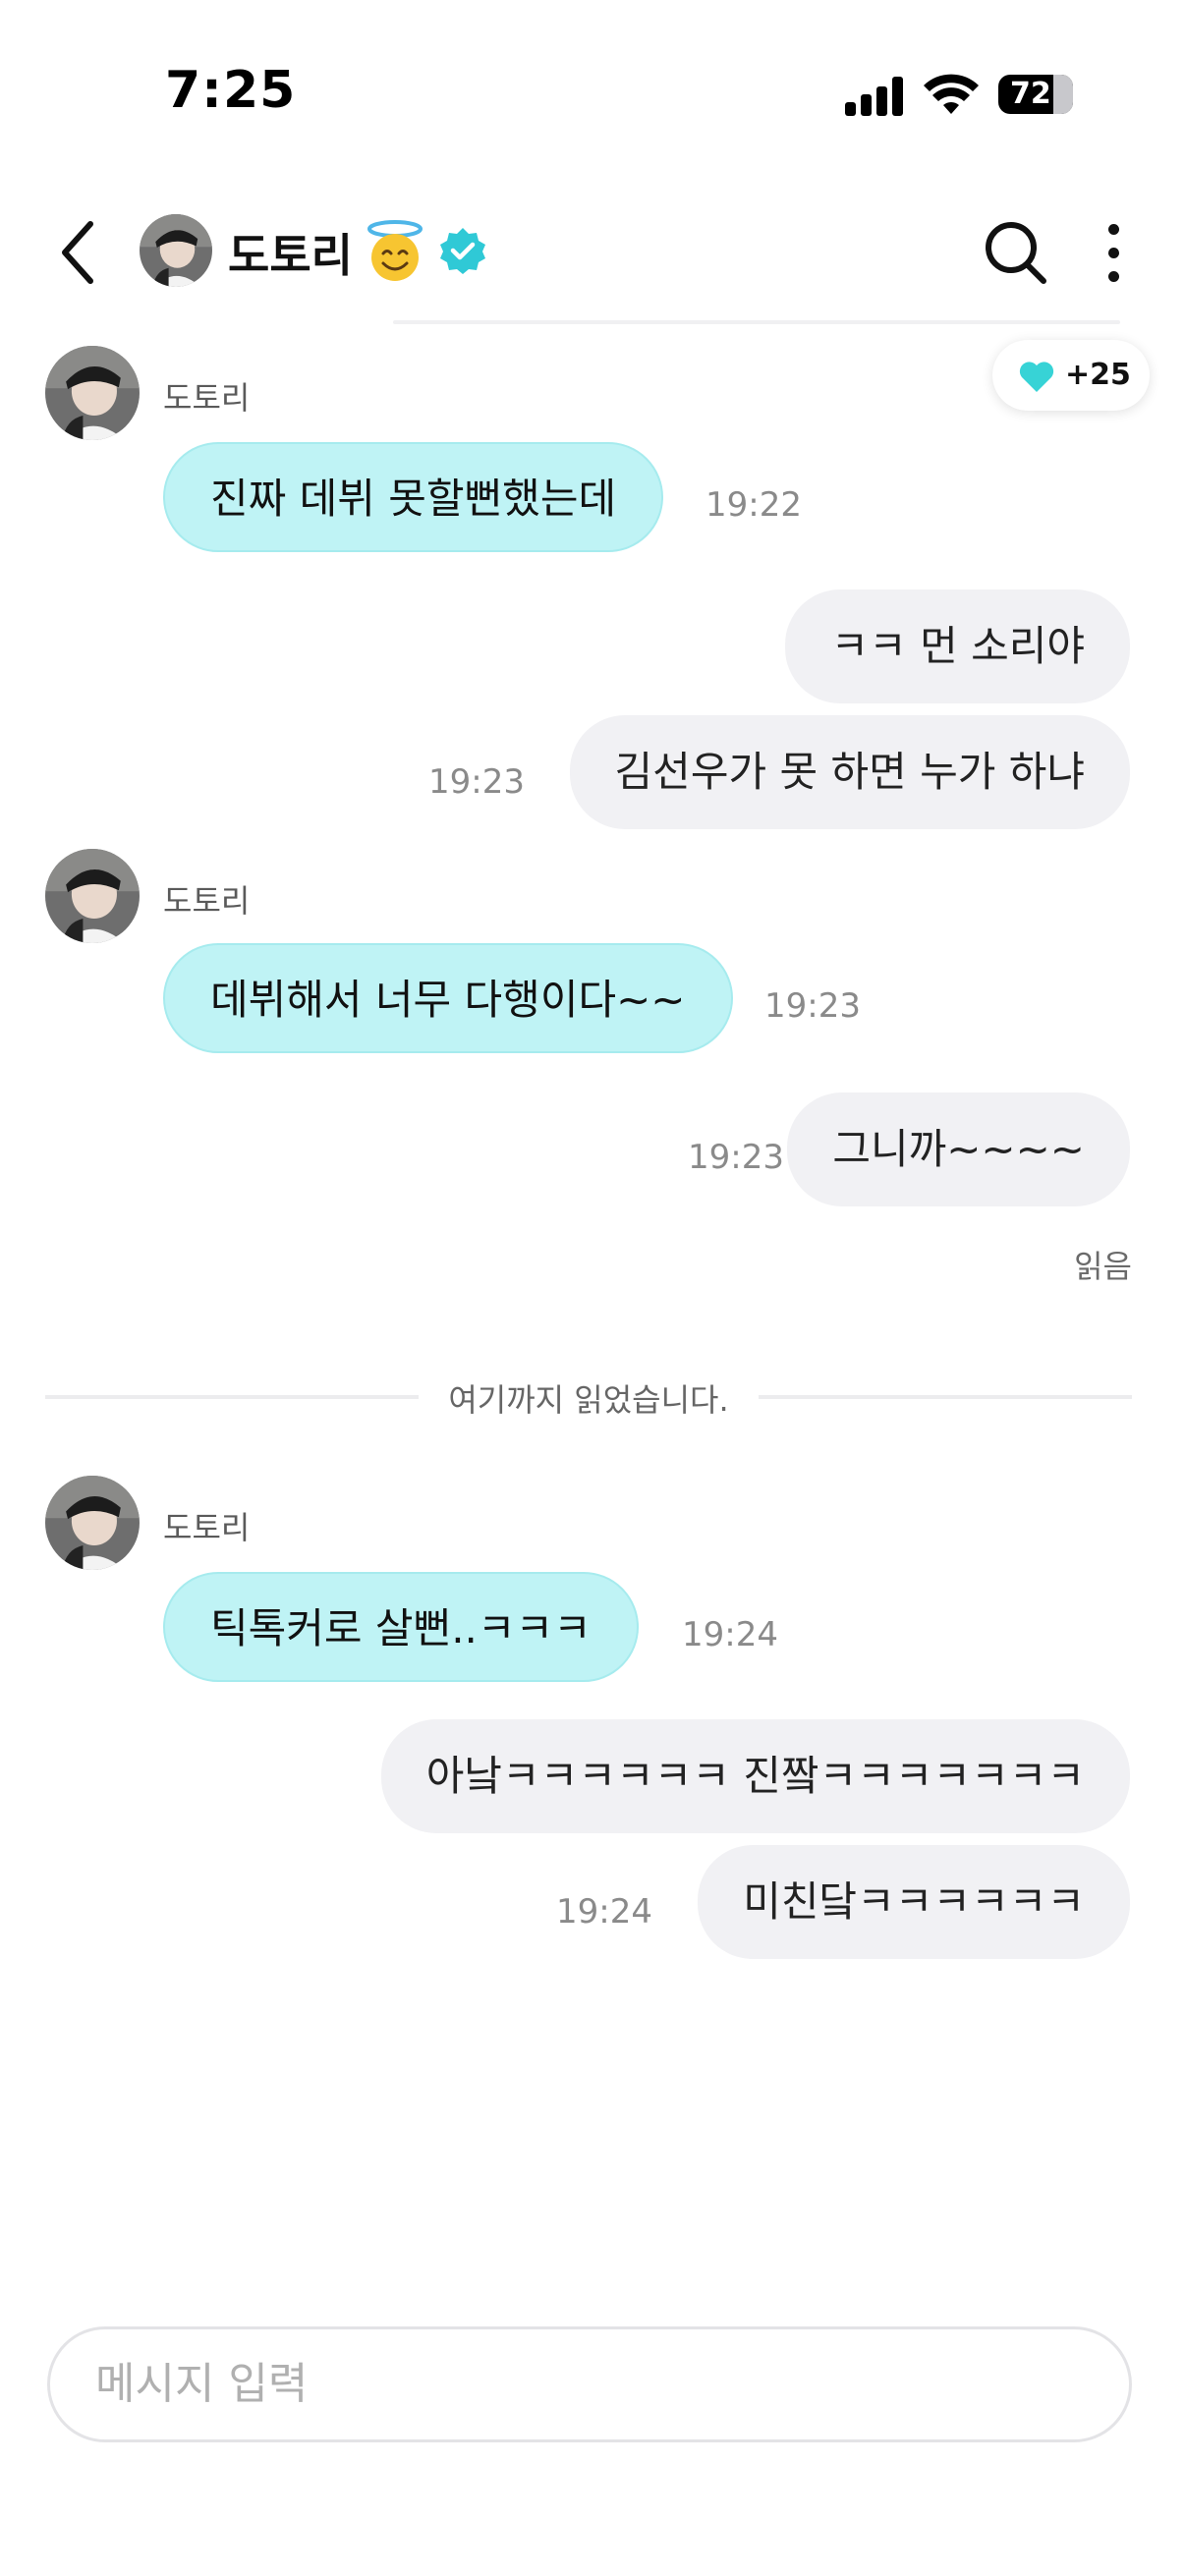 The height and width of the screenshot is (2576, 1185). Describe the element at coordinates (914, 1902) in the screenshot. I see `outgoing-message: 미친닼ㅋㅋㅋㅋㅋㅋ` at that location.